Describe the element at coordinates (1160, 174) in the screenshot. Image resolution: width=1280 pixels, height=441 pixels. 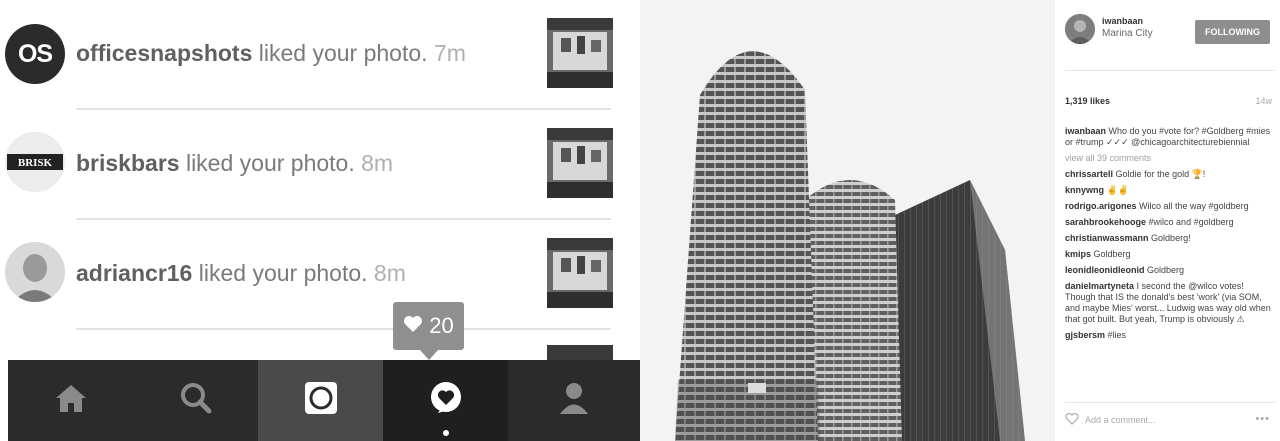
I see `comment-text: Goldie for the gold 🏆!` at that location.